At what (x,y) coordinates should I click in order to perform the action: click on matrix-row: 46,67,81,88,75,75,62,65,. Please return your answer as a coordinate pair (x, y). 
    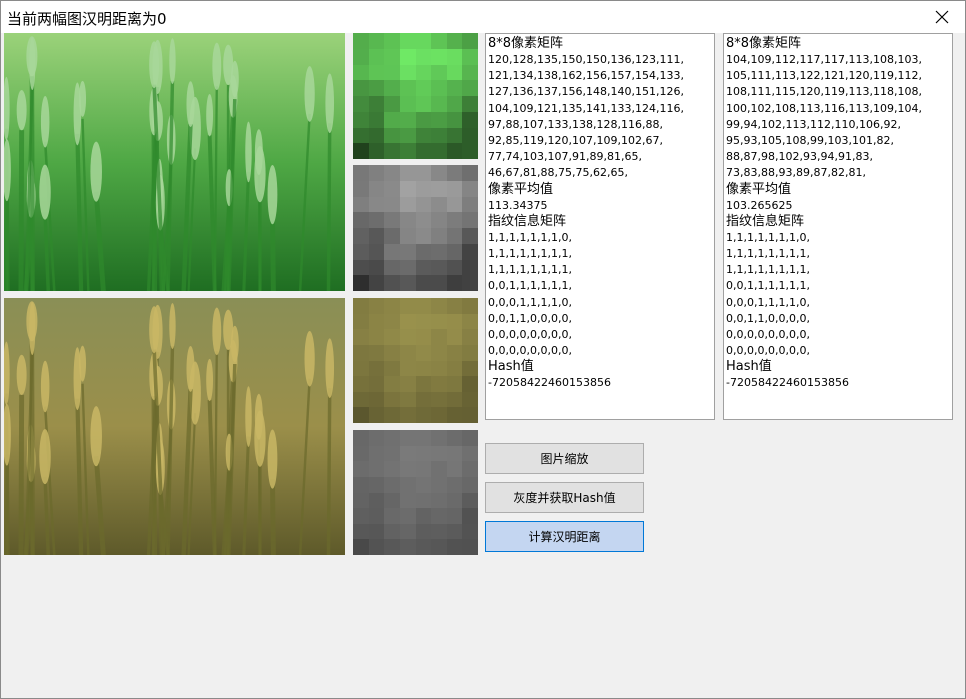
    Looking at the image, I should click on (558, 173).